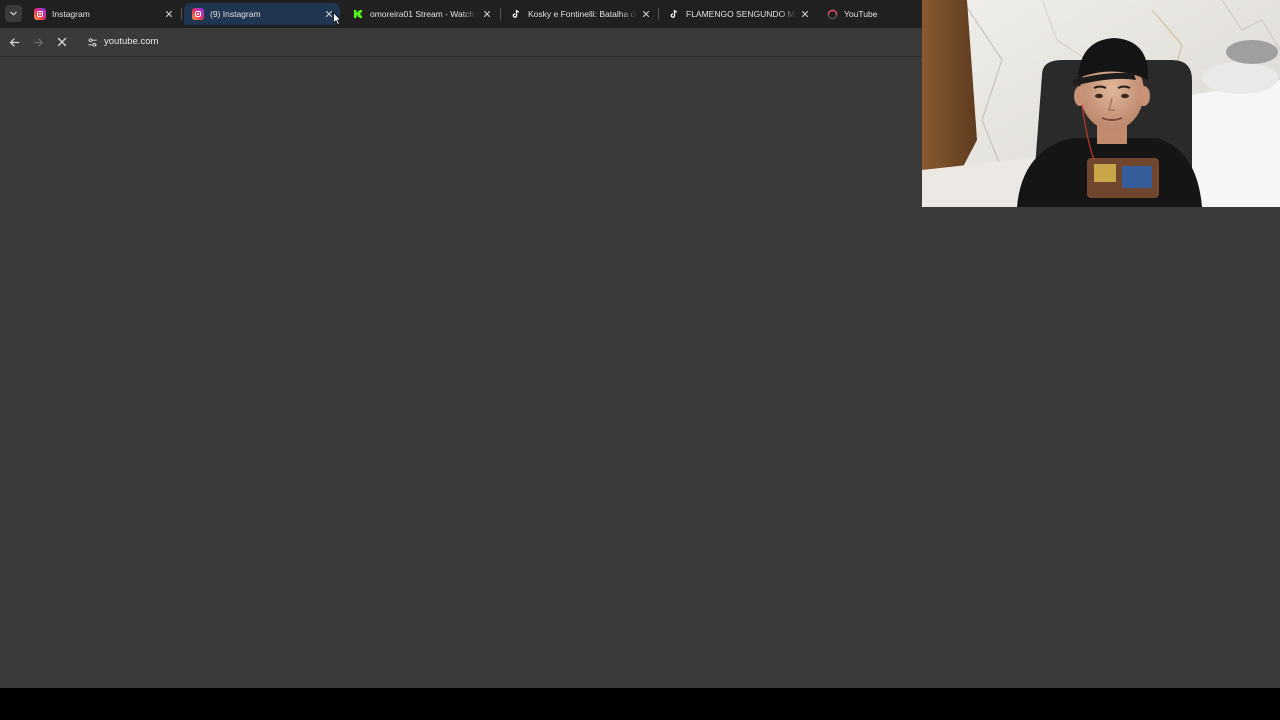 This screenshot has width=1280, height=720. What do you see at coordinates (235, 14) in the screenshot?
I see `tab-title: (9) Instagram` at bounding box center [235, 14].